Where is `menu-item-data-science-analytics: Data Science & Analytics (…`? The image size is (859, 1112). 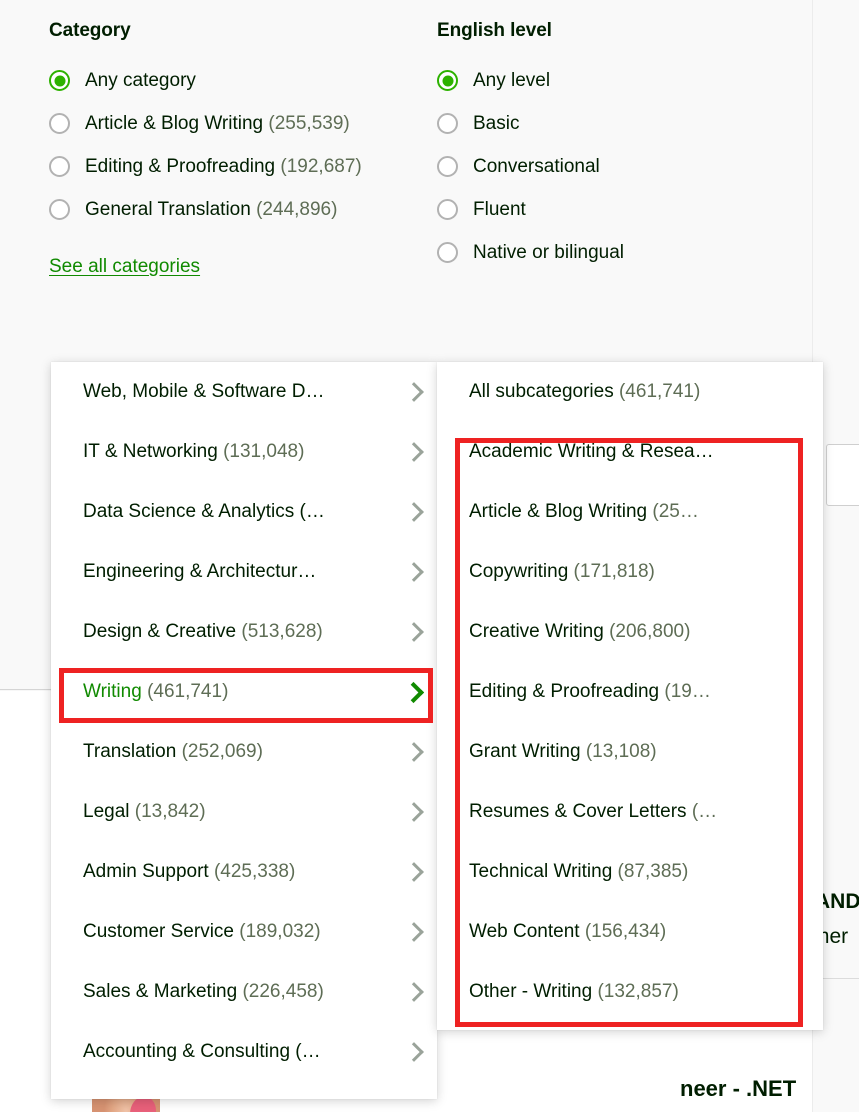
menu-item-data-science-analytics: Data Science & Analytics (… is located at coordinates (244, 512).